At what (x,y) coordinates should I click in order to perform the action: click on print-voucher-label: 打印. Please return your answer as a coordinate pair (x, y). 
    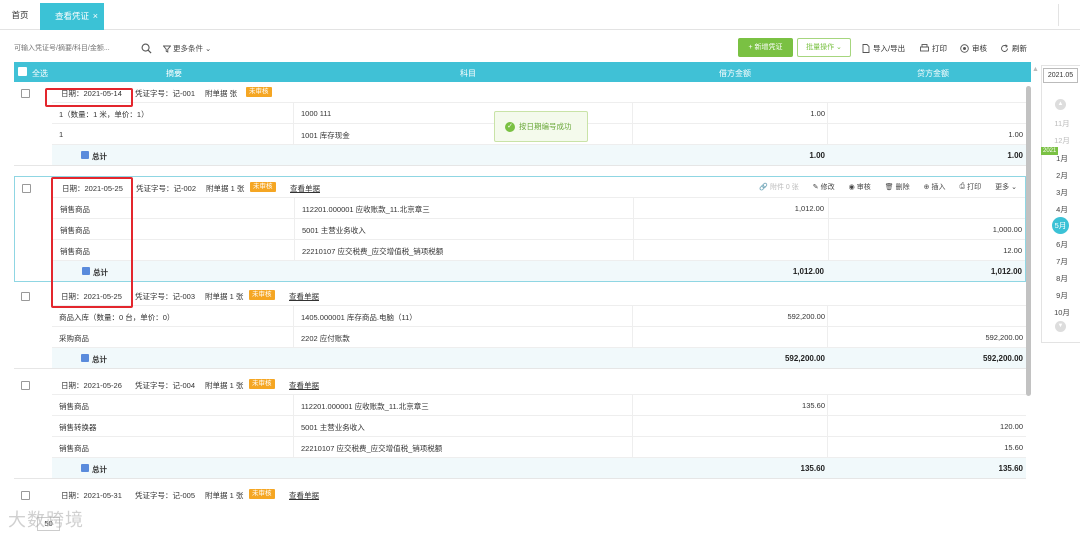
    Looking at the image, I should click on (974, 187).